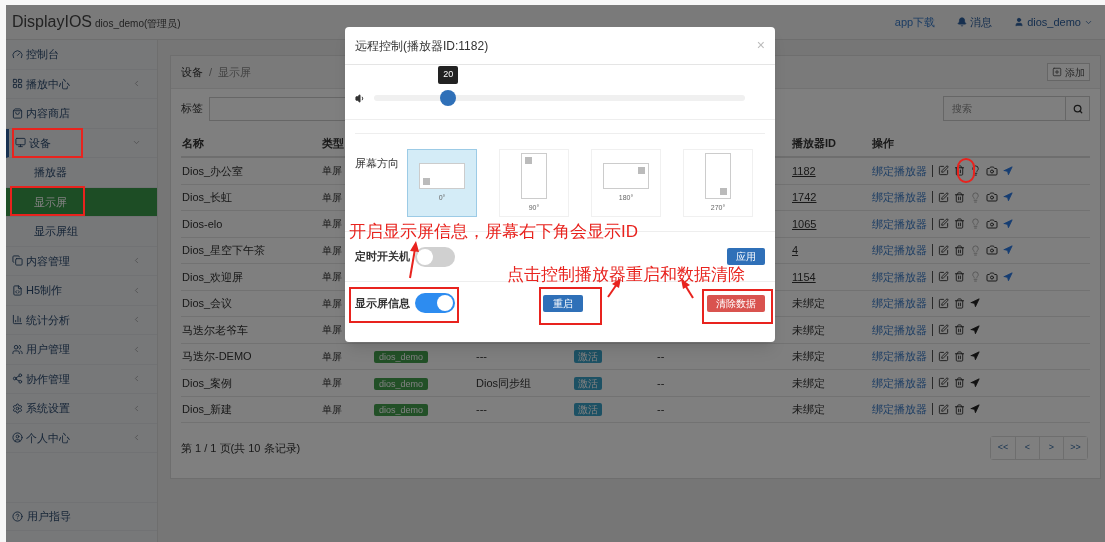 The height and width of the screenshot is (542, 1105). I want to click on sidebar-item: 内容管理, so click(81, 261).